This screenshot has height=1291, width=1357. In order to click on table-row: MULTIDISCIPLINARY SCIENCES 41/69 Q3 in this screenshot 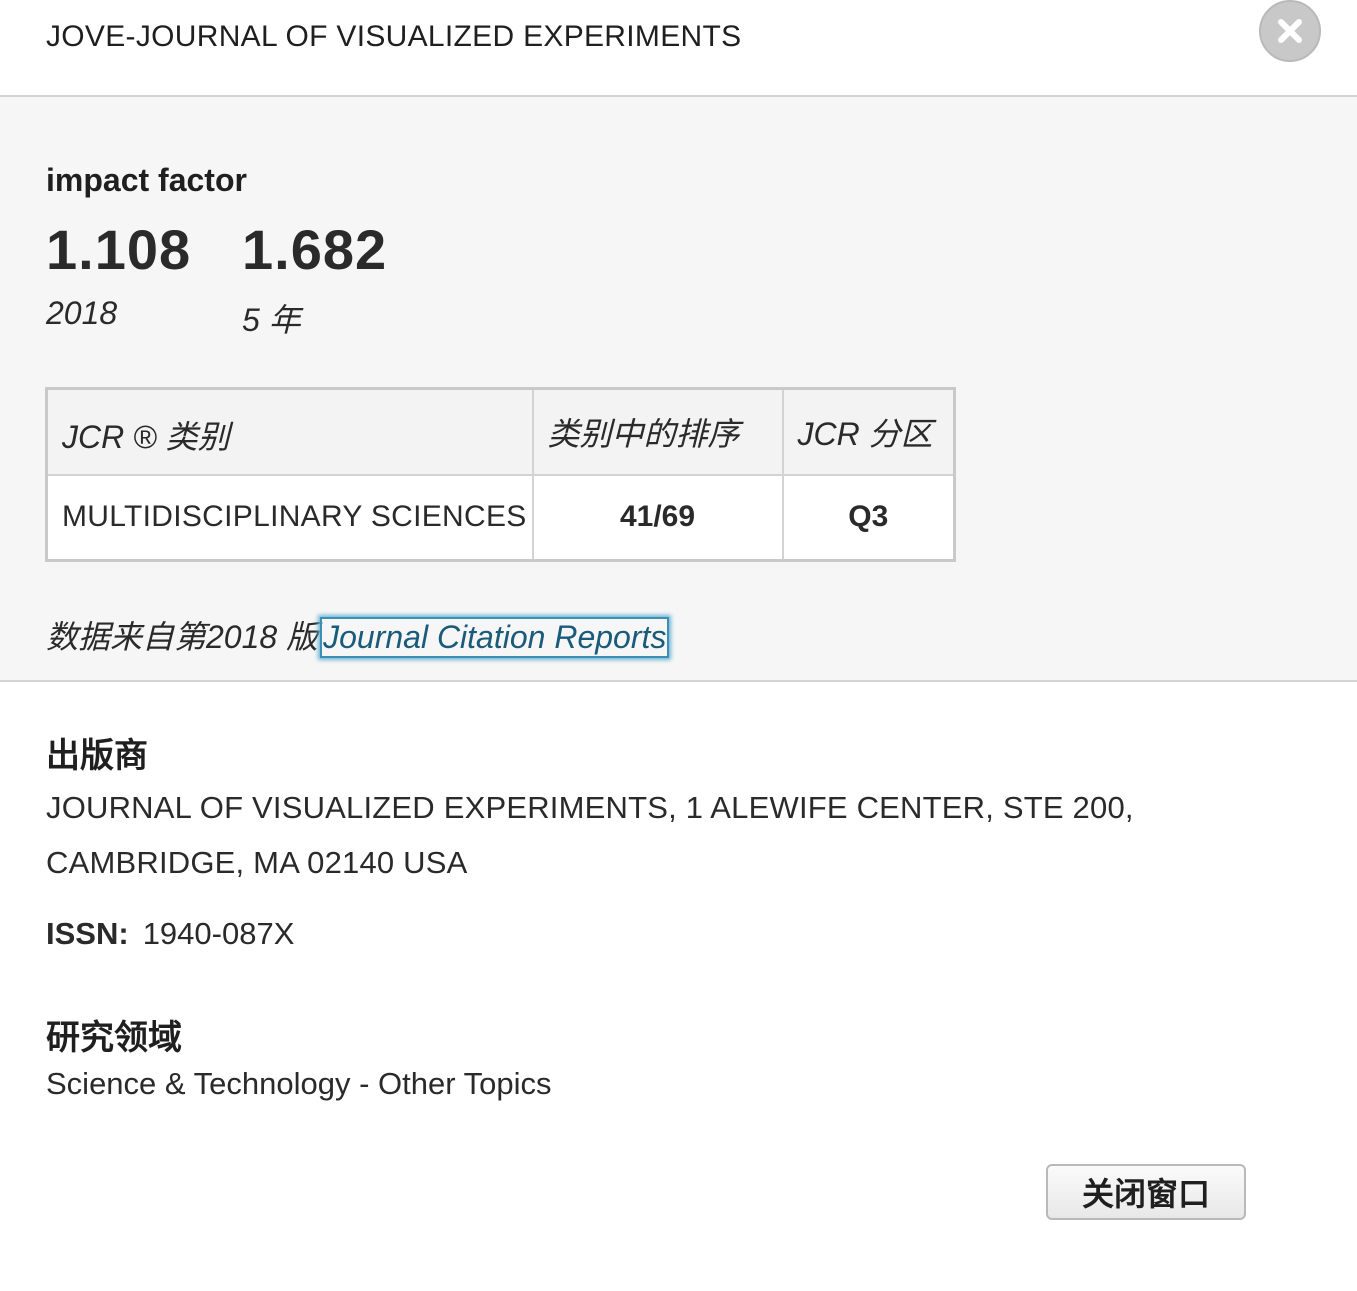, I will do `click(500, 517)`.